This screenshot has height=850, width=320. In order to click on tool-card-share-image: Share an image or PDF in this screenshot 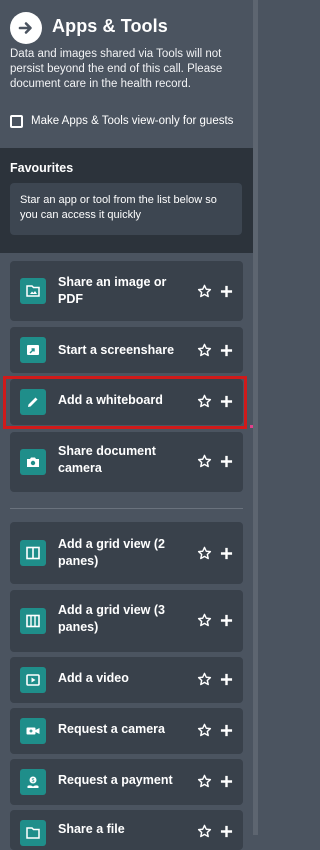, I will do `click(126, 291)`.